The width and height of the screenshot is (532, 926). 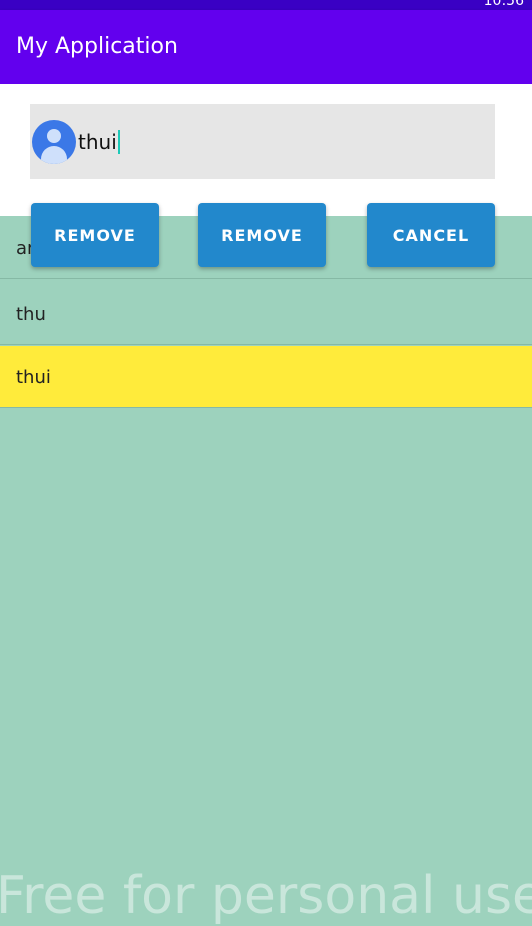 I want to click on list-item-selected: thui, so click(x=266, y=377).